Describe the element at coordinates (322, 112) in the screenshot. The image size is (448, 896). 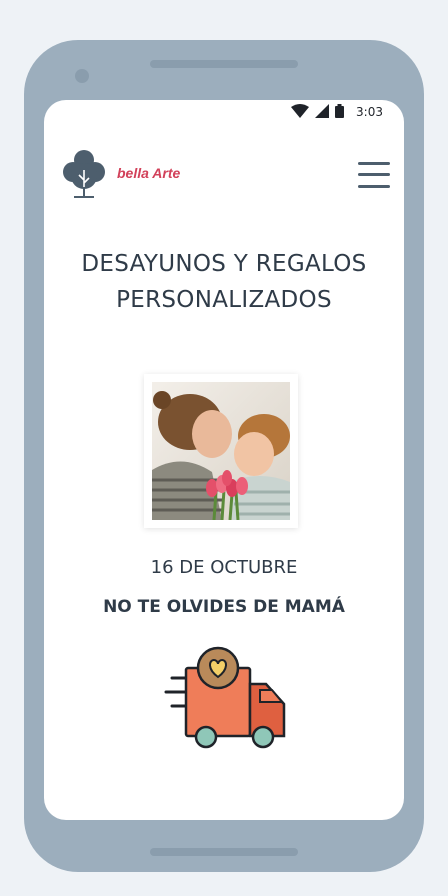
I see `cellular-signal-icon` at that location.